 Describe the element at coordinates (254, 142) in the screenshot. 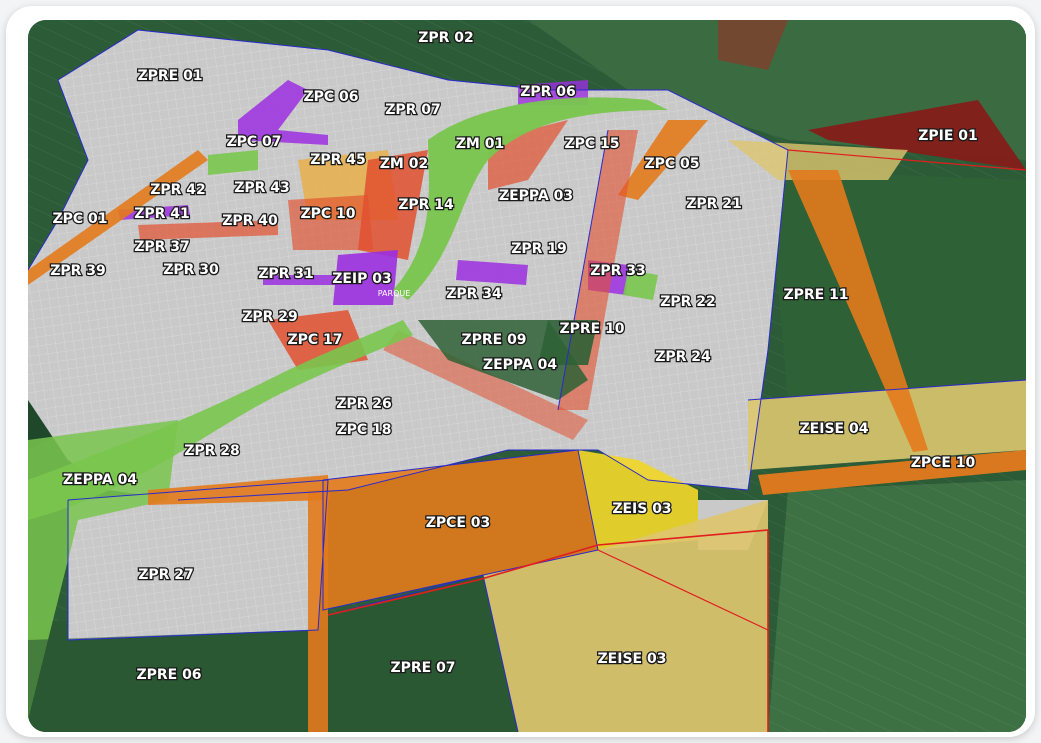

I see `label-zpc-07: ZPC 07` at that location.